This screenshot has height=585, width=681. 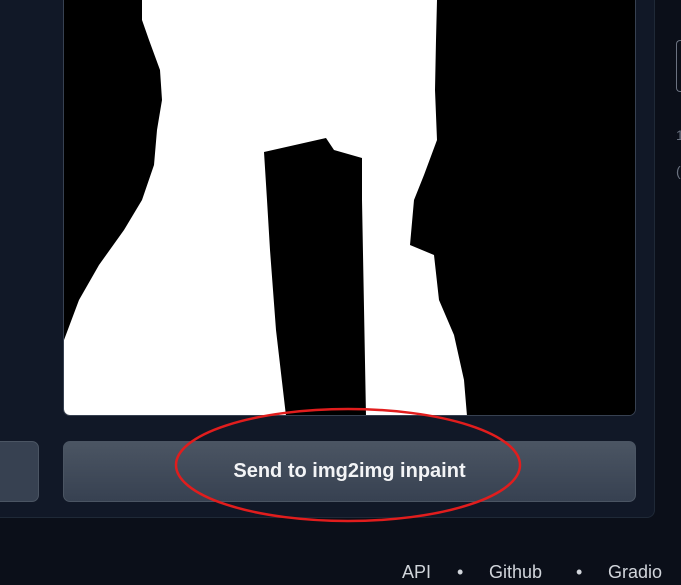 What do you see at coordinates (349, 471) in the screenshot?
I see `send-to-img2img-inpaint-button: Send to img2img inpaint` at bounding box center [349, 471].